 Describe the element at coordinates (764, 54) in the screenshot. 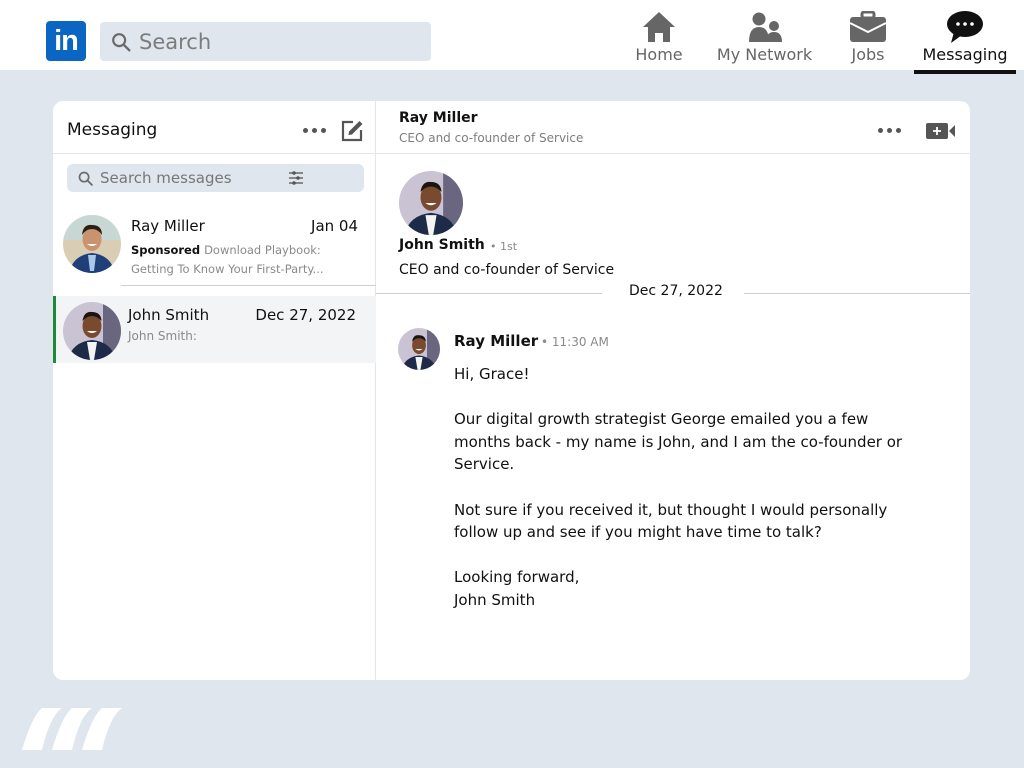

I see `nav-my-network-label: My Network` at that location.